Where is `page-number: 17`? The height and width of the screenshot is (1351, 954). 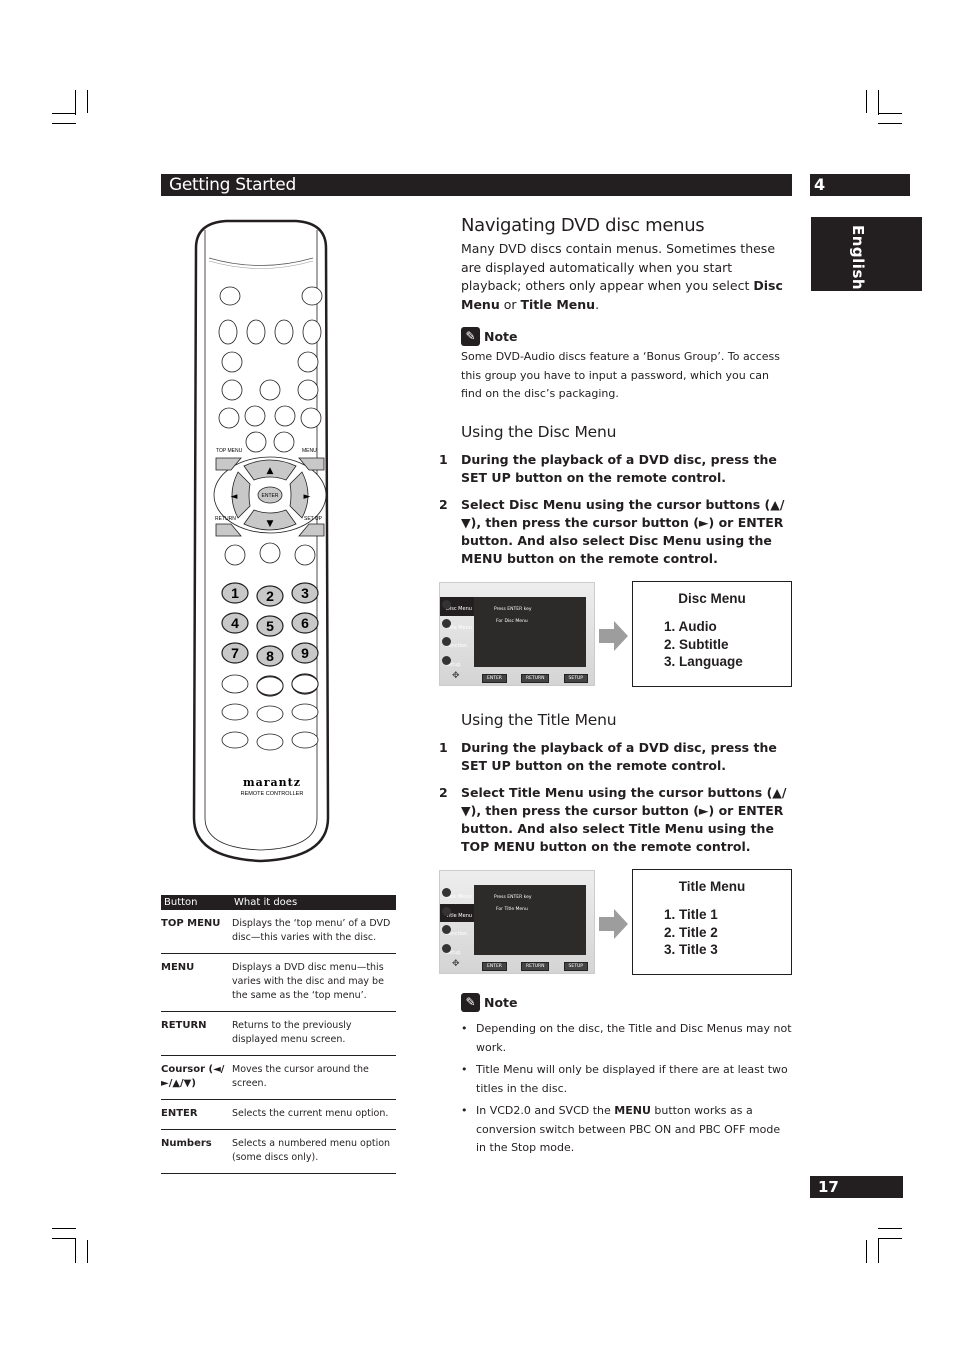 page-number: 17 is located at coordinates (828, 1187).